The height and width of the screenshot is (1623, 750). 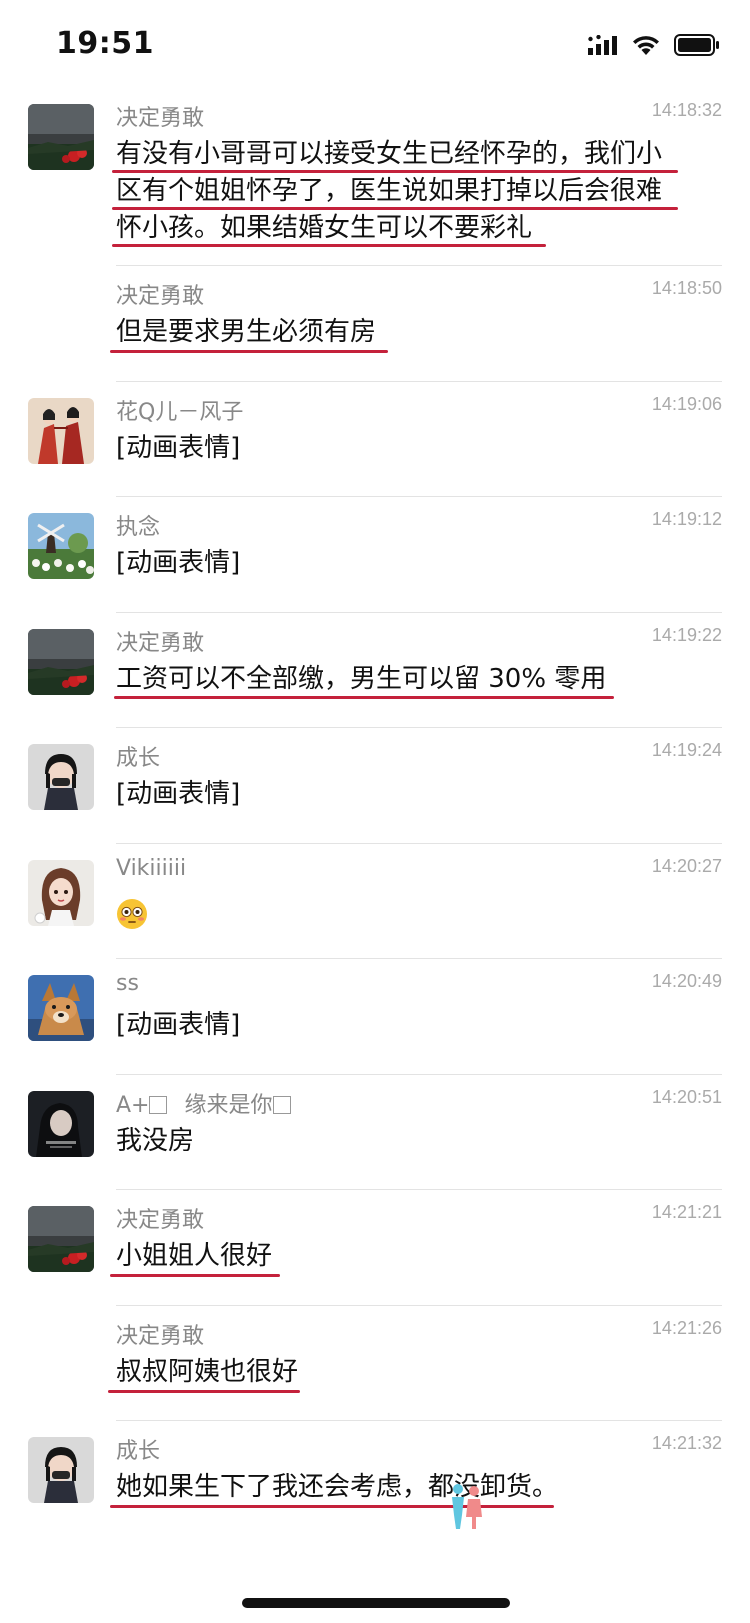 I want to click on chat-message: A+ 缘来是你 14:20:51 我没房, so click(x=375, y=1132).